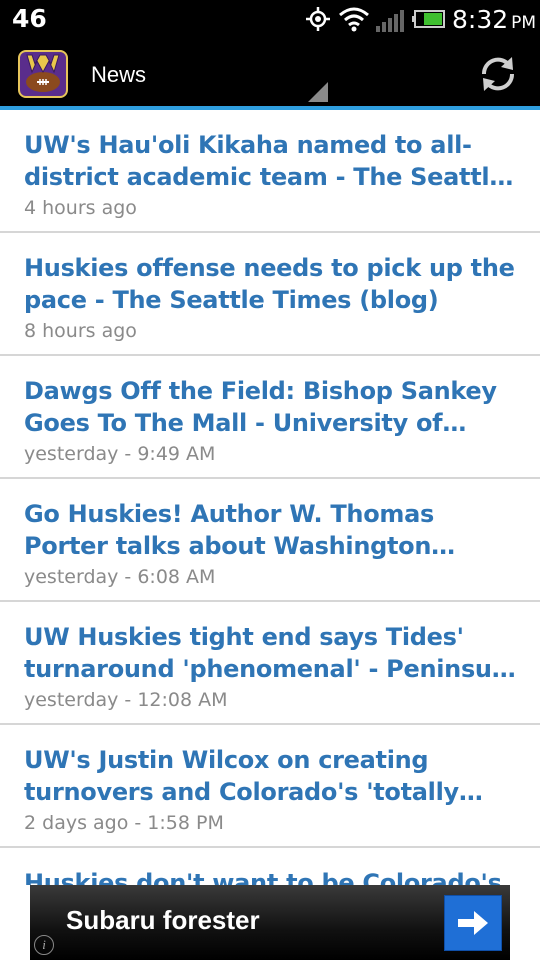 The height and width of the screenshot is (960, 540). I want to click on ad-arrow-button, so click(473, 923).